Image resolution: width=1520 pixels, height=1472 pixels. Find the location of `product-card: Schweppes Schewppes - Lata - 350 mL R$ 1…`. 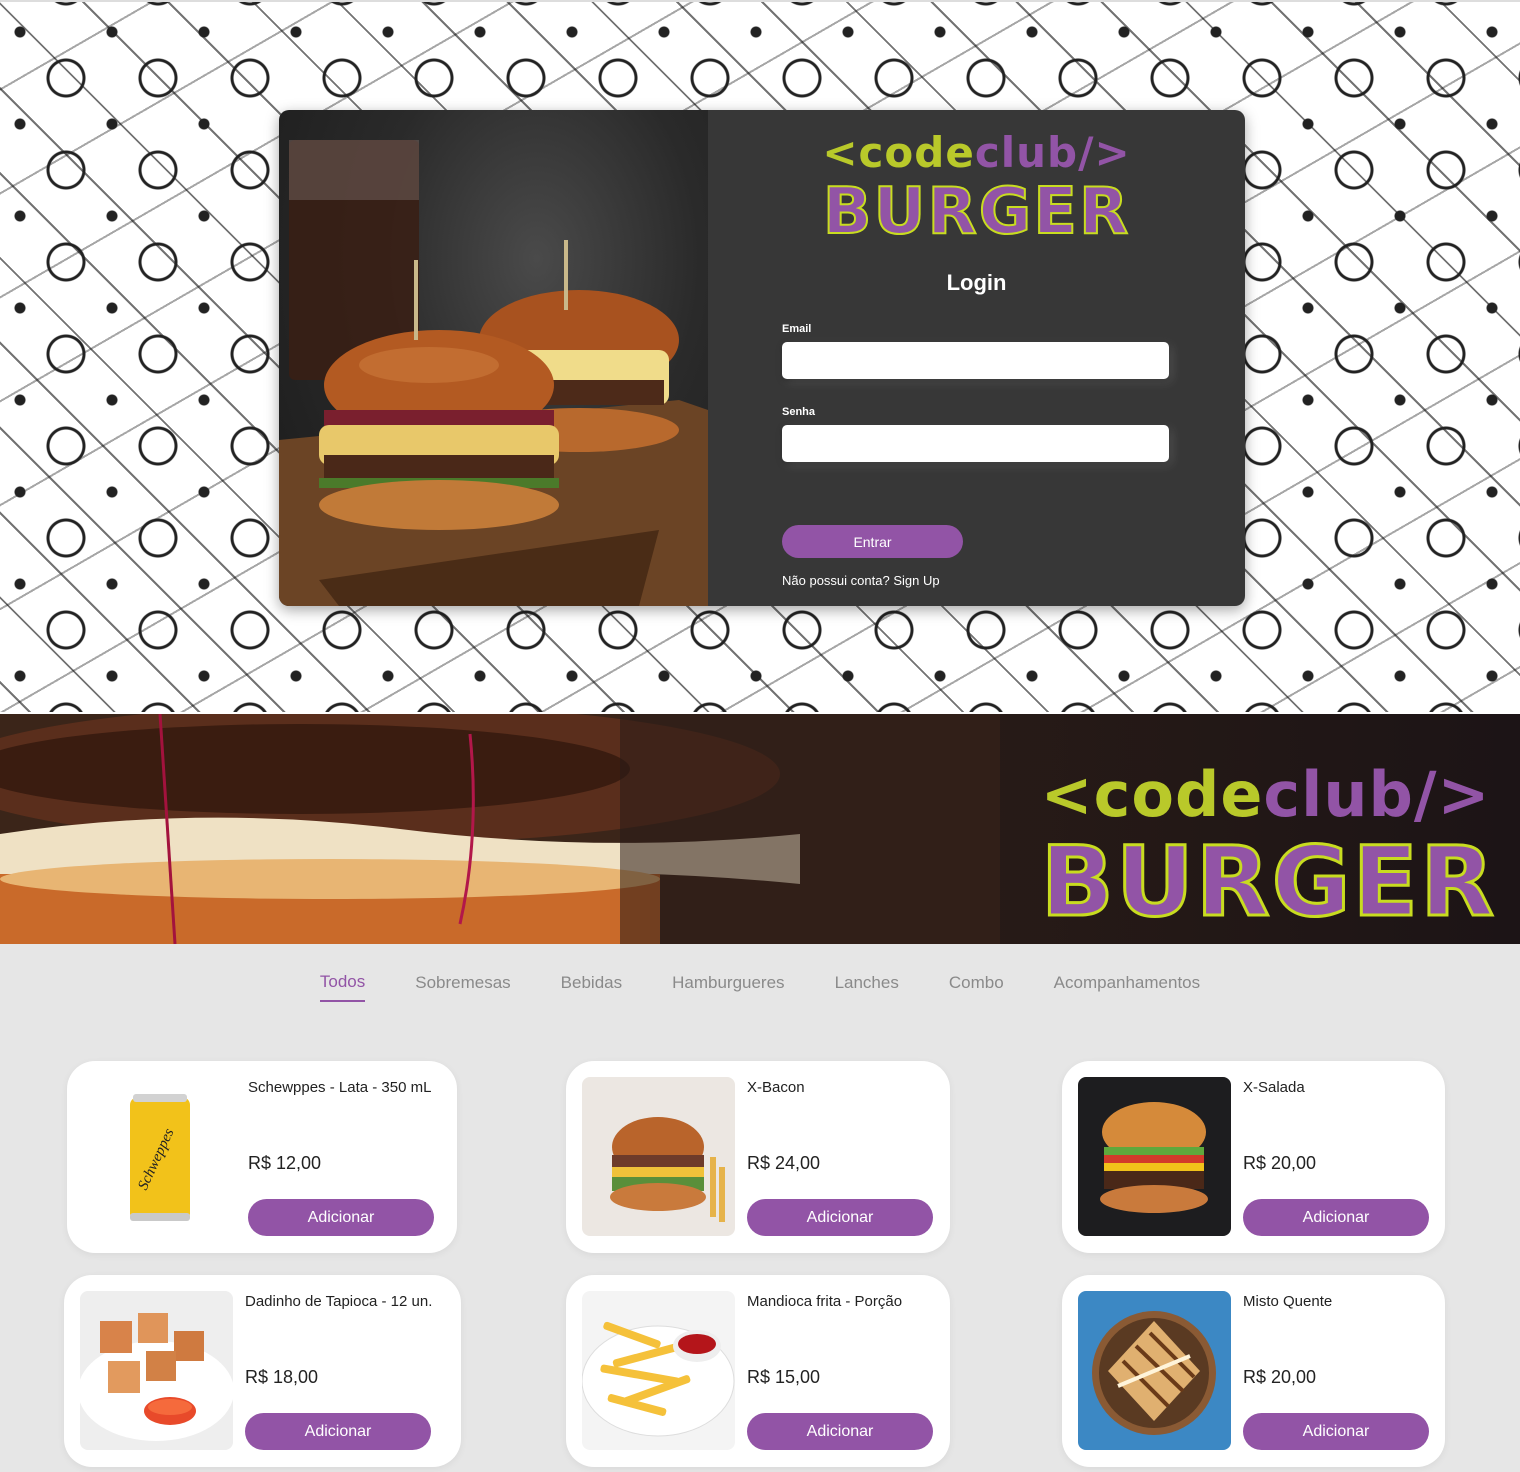

product-card: Schweppes Schewppes - Lata - 350 mL R$ 1… is located at coordinates (262, 1157).